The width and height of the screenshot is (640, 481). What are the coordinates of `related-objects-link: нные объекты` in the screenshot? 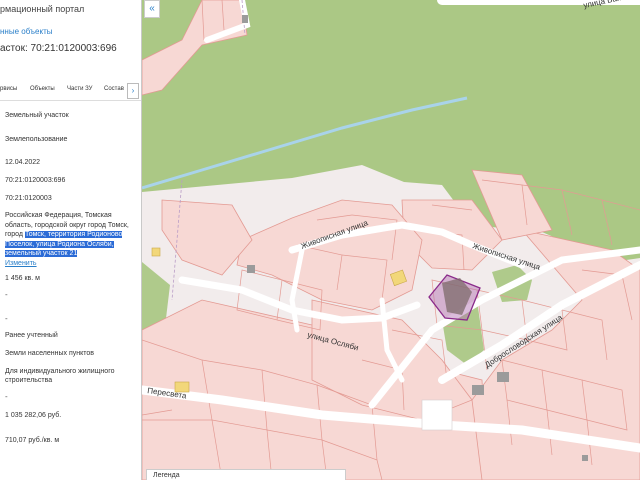 It's located at (26, 31).